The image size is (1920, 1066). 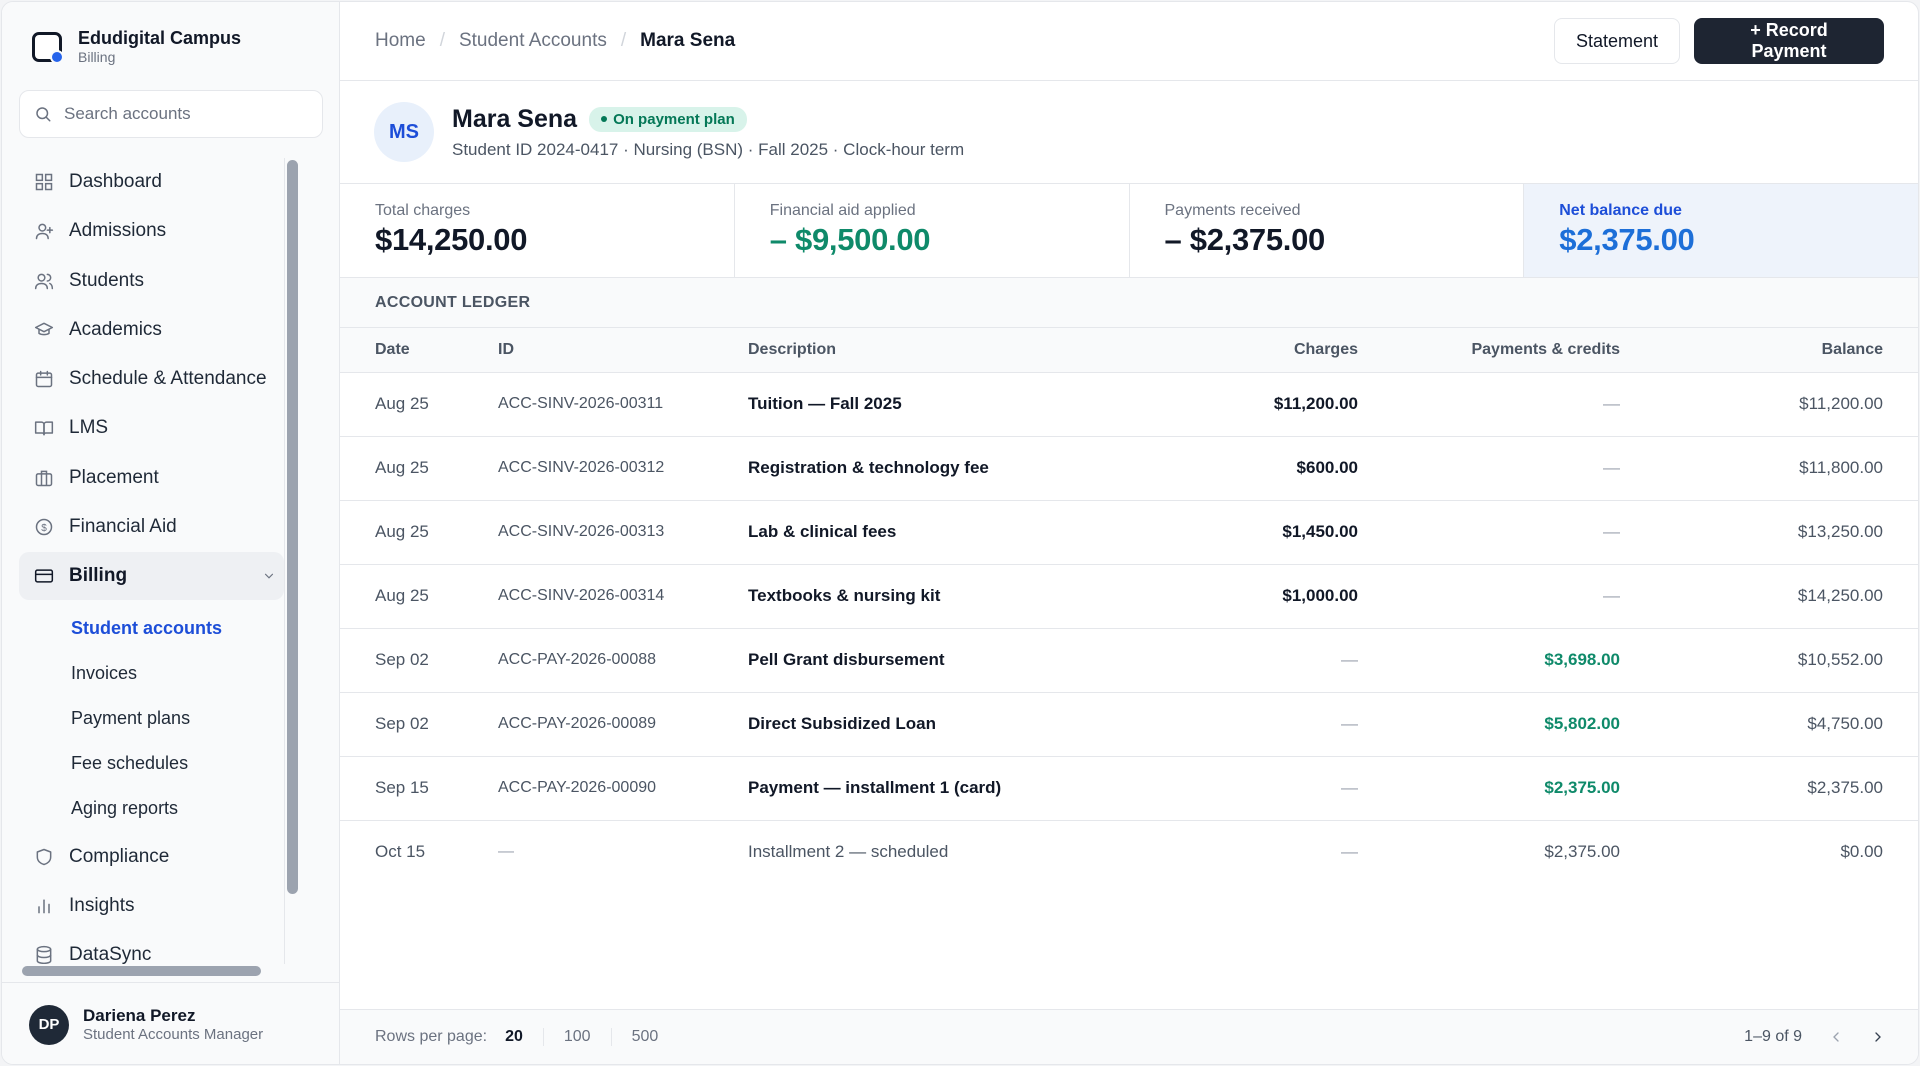 What do you see at coordinates (184, 114) in the screenshot?
I see `search-input` at bounding box center [184, 114].